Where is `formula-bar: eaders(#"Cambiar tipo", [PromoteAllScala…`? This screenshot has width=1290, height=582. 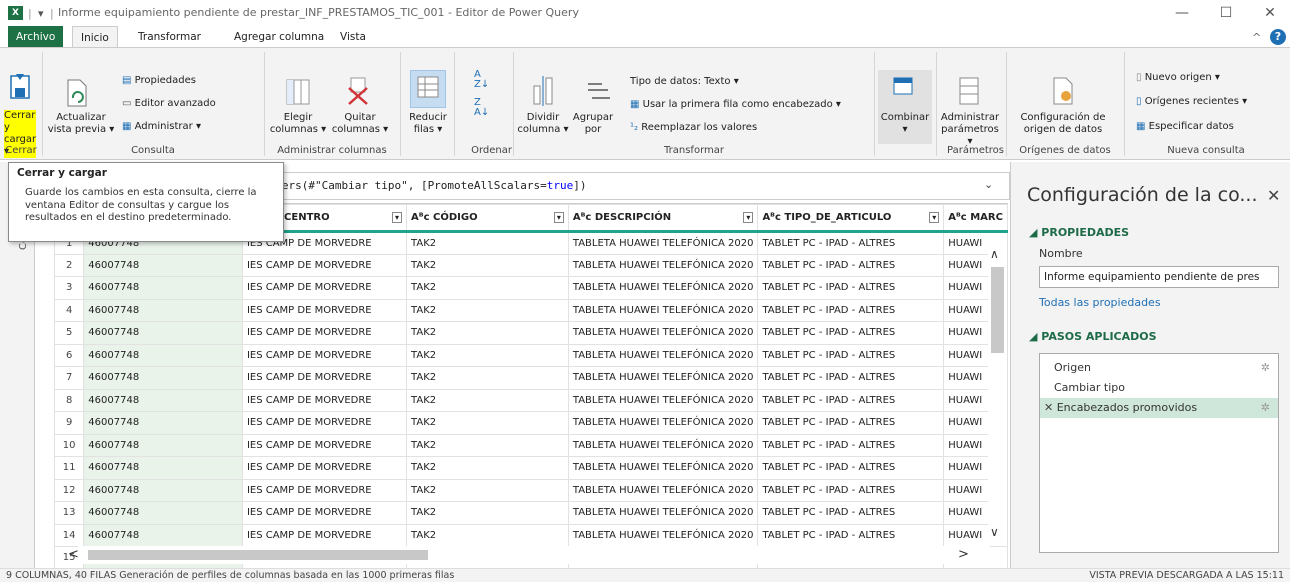
formula-bar: eaders(#"Cambiar tipo", [PromoteAllScala… is located at coordinates (632, 186).